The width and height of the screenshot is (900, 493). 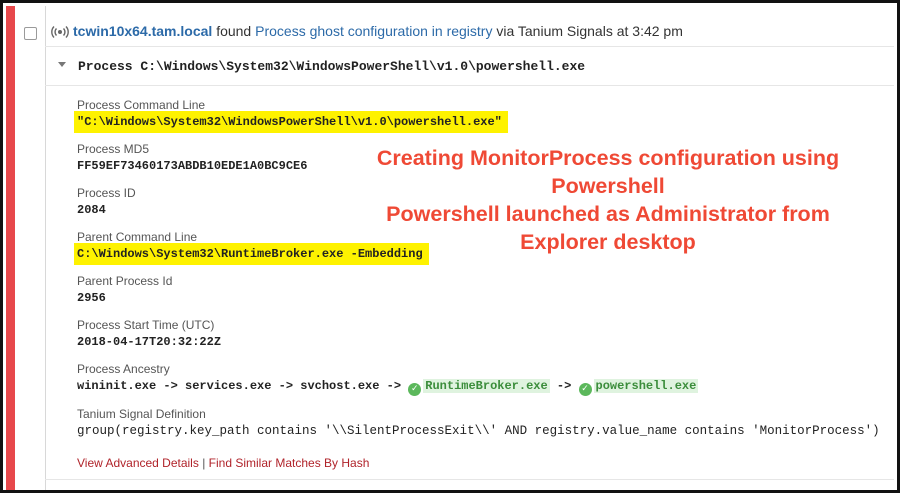 What do you see at coordinates (45, 248) in the screenshot?
I see `column-divider` at bounding box center [45, 248].